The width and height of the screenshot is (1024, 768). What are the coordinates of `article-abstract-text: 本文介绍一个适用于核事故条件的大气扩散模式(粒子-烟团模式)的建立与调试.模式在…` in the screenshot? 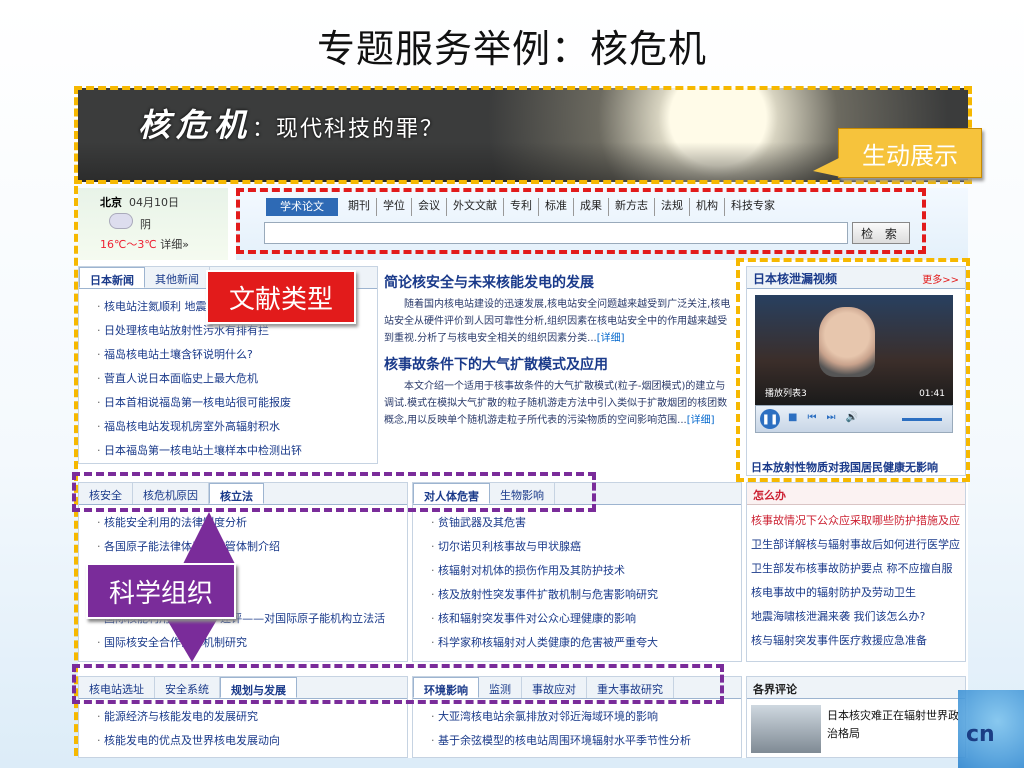 It's located at (556, 403).